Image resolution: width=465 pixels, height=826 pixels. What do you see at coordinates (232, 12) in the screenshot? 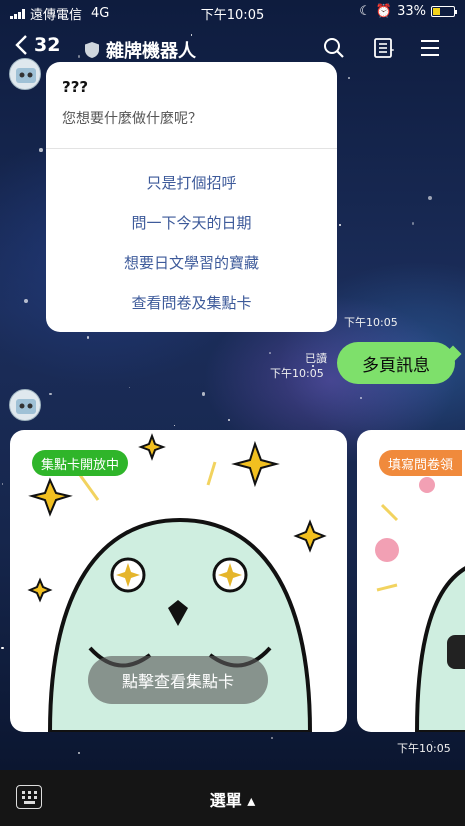
I see `status-bar: 遠傳電信 4G 下午10:05 ☾ ⏰ 33%` at bounding box center [232, 12].